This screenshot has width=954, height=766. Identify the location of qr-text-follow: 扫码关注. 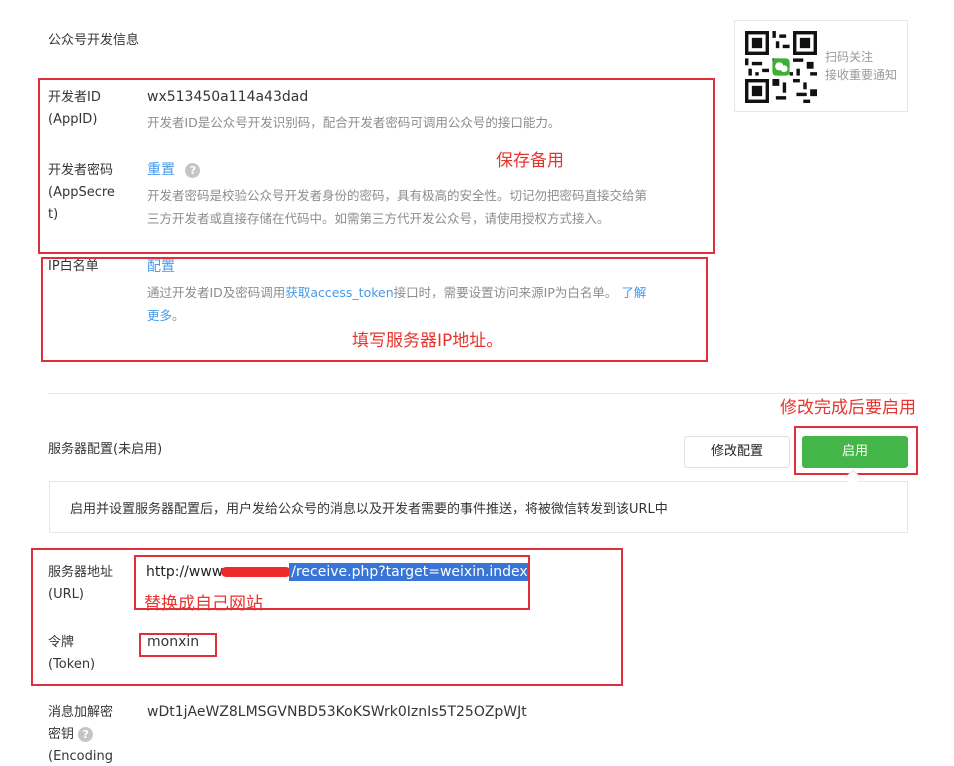
(849, 57).